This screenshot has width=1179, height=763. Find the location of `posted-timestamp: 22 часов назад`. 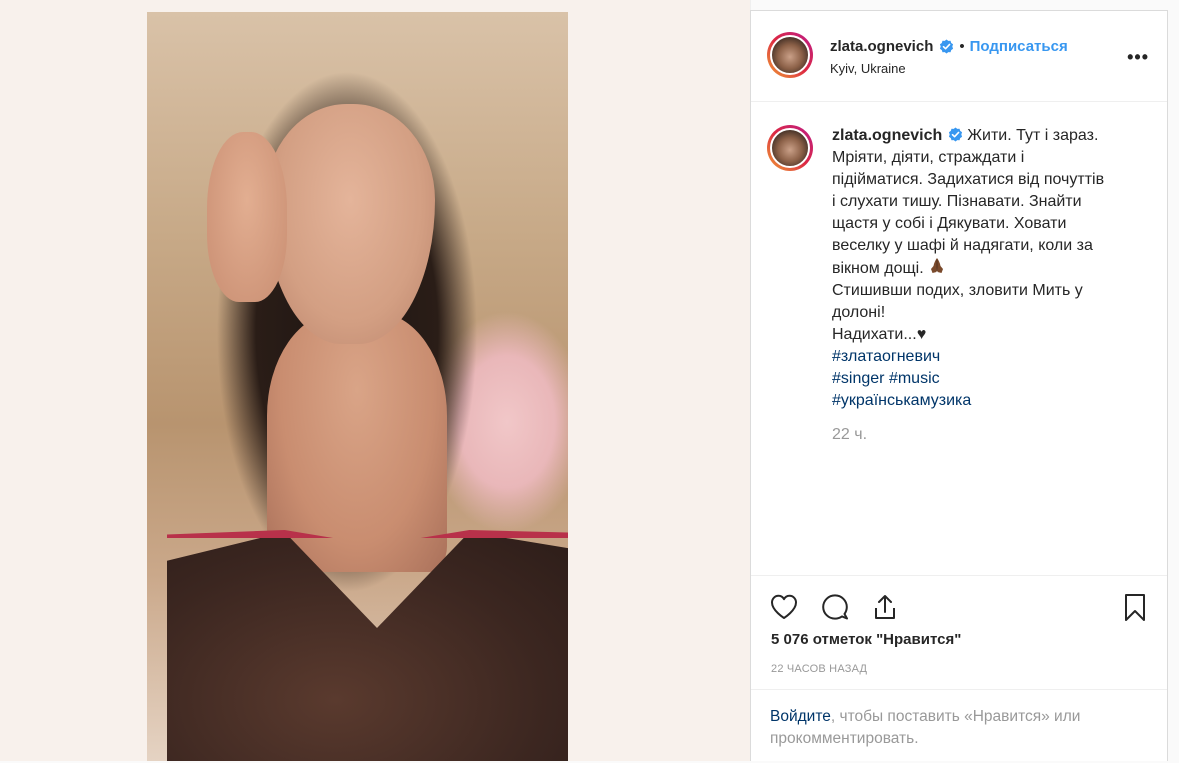

posted-timestamp: 22 часов назад is located at coordinates (819, 669).